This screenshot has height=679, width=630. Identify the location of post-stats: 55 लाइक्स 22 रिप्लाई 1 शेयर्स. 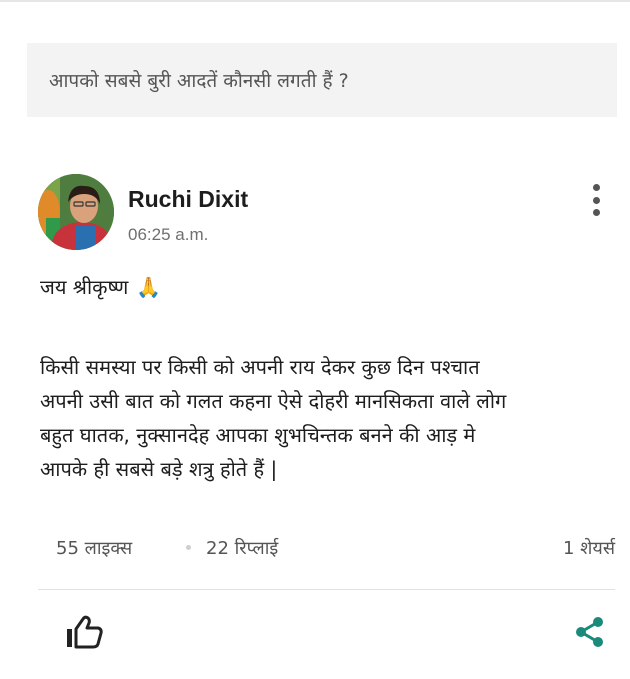
(327, 547).